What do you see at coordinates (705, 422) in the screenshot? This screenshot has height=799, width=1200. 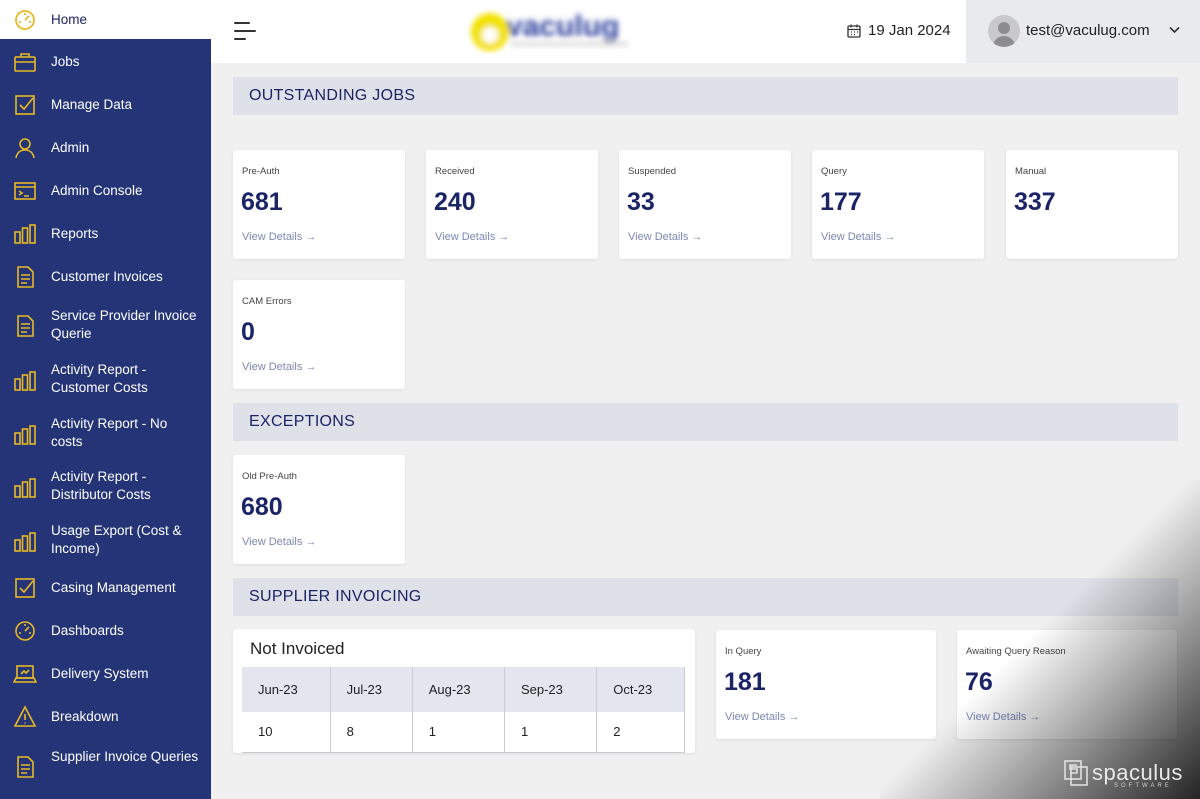 I see `section-exceptions: EXCEPTIONS` at bounding box center [705, 422].